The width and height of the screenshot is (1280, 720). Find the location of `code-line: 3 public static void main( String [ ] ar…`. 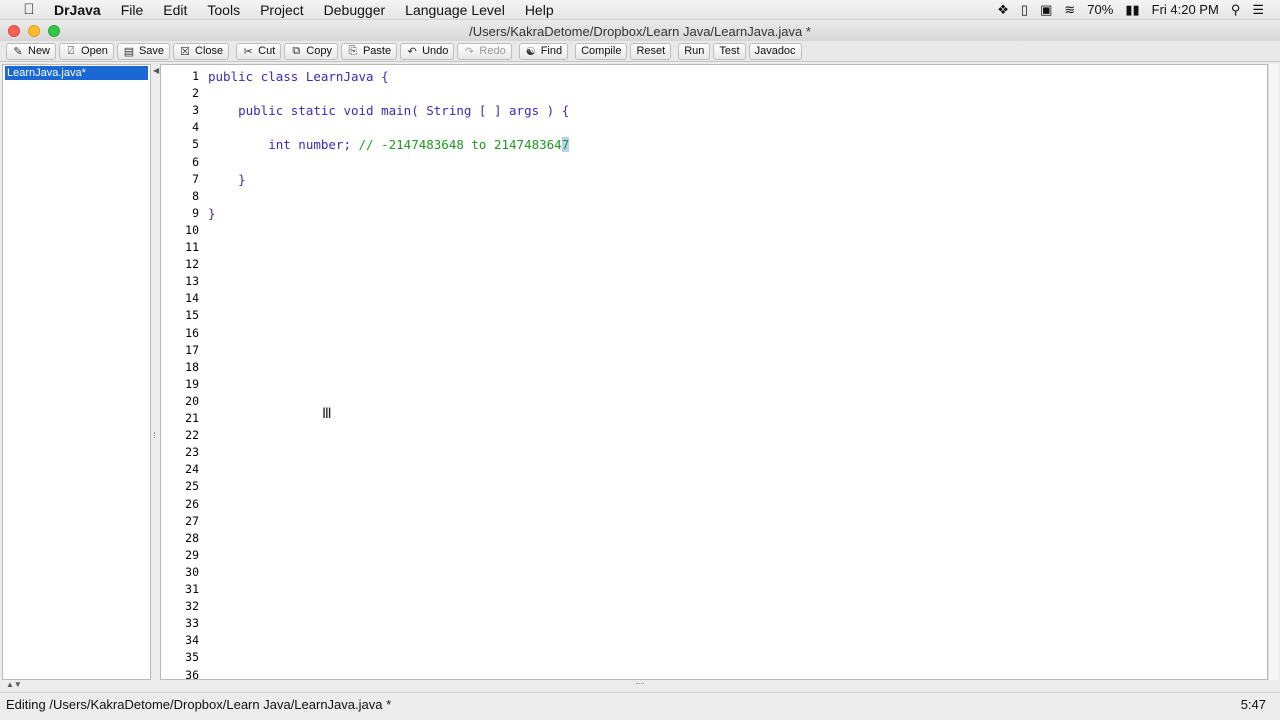

code-line: 3 public static void main( String [ ] ar… is located at coordinates (711, 110).